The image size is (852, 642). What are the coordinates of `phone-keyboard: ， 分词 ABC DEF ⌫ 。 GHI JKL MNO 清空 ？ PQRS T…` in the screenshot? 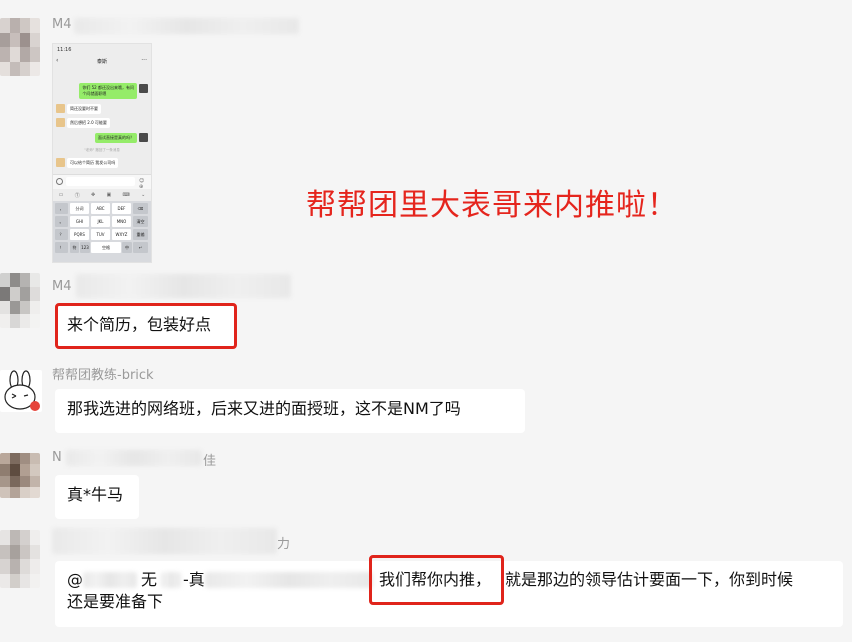 It's located at (102, 231).